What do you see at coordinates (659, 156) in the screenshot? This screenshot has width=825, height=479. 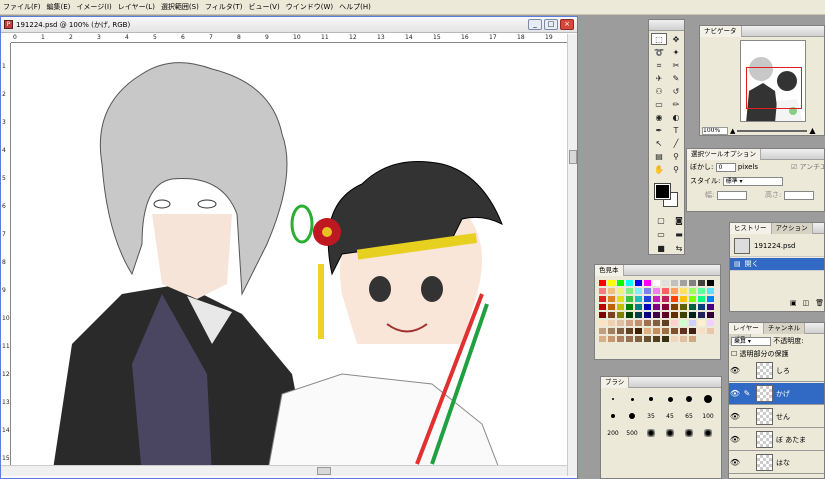 I see `notes-tool-icon: ▤` at bounding box center [659, 156].